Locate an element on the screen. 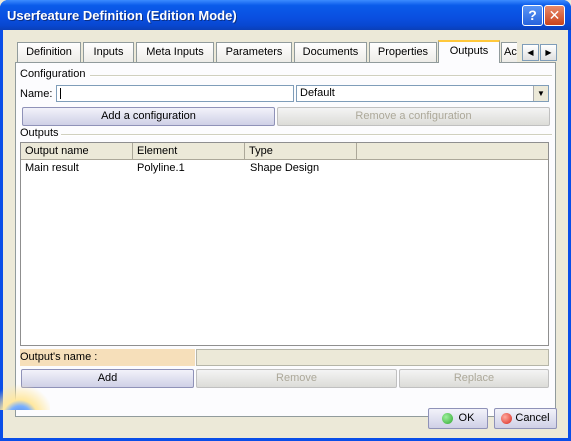 The width and height of the screenshot is (571, 441). tab-outputs: Outputs is located at coordinates (469, 51).